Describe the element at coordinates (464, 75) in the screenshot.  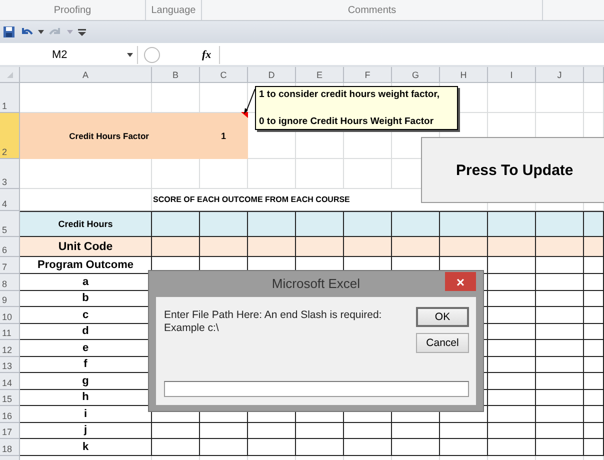
I see `column-header: H` at that location.